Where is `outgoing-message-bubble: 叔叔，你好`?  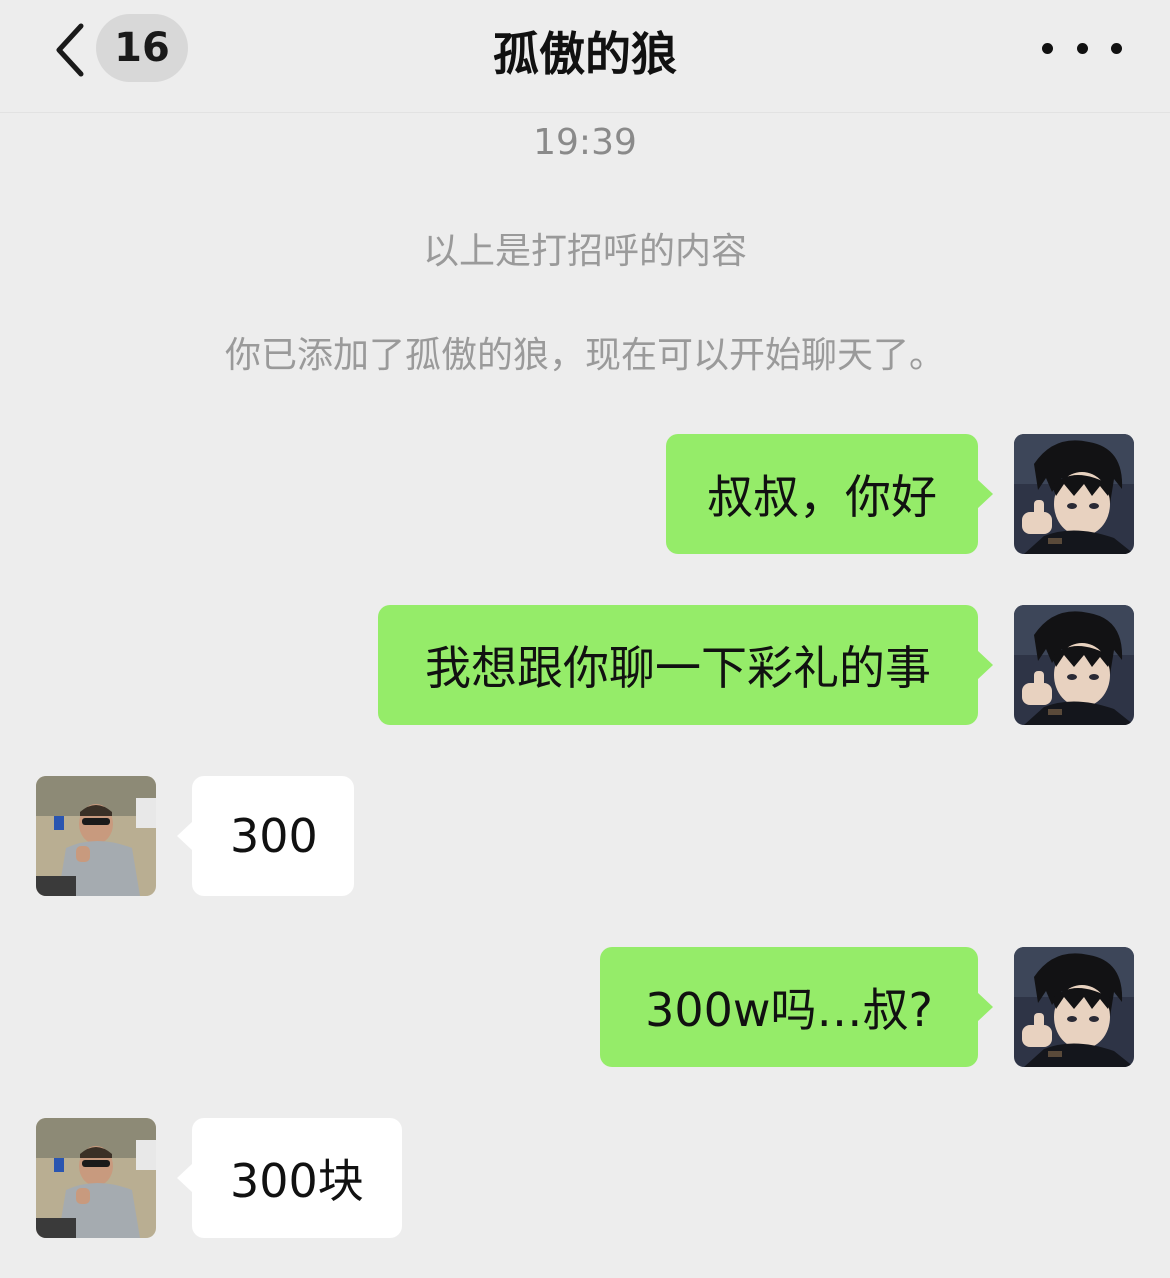
outgoing-message-bubble: 叔叔，你好 is located at coordinates (829, 494).